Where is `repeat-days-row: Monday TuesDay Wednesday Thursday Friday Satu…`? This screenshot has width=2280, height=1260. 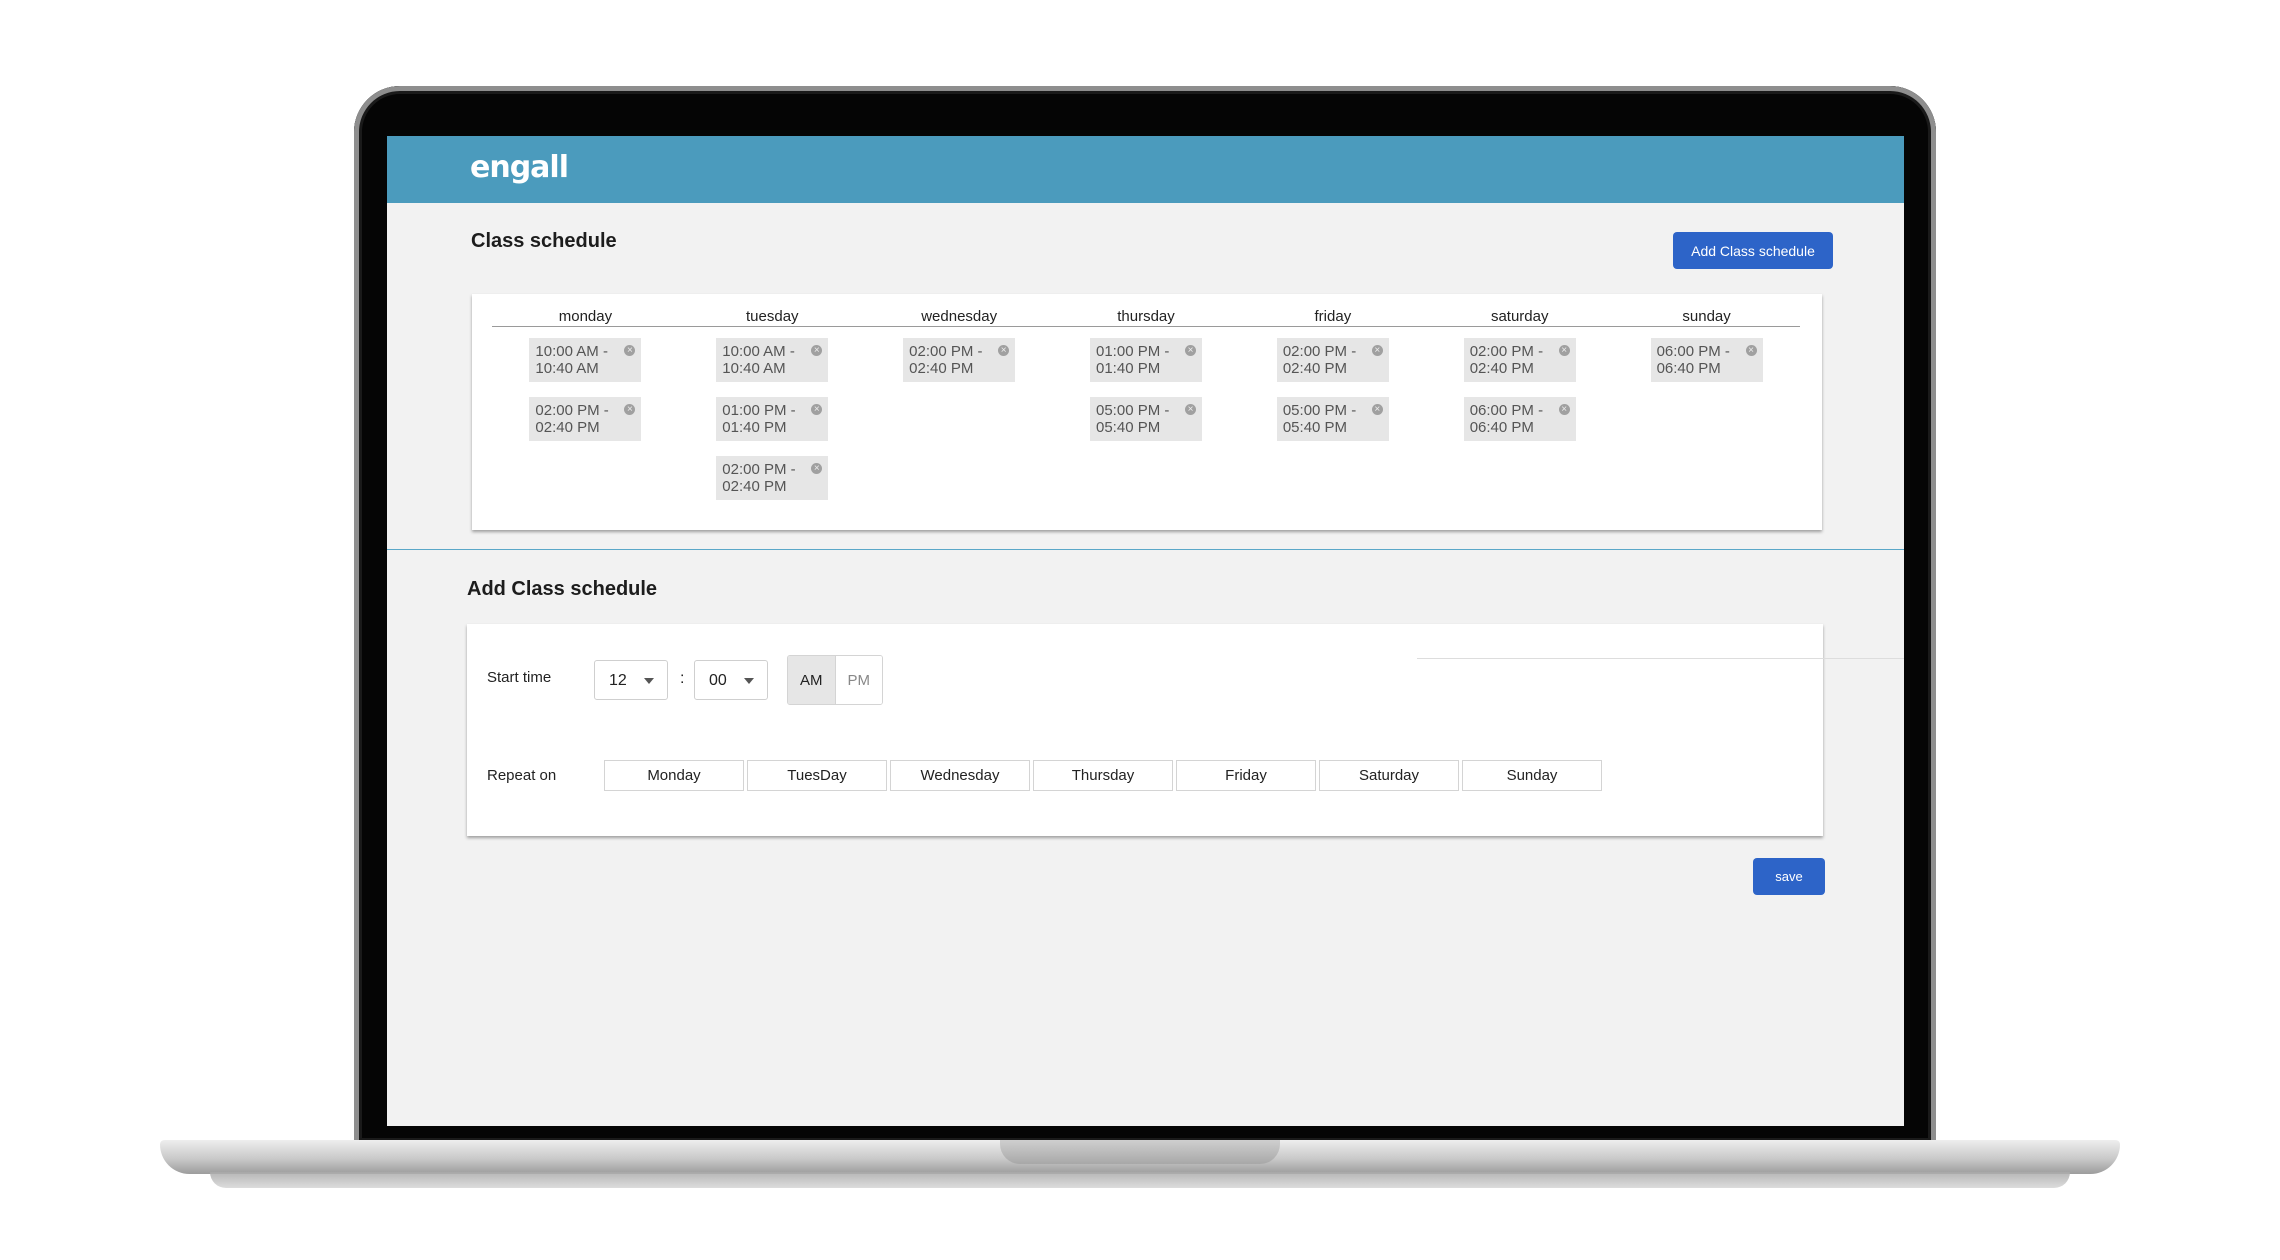
repeat-days-row: Monday TuesDay Wednesday Thursday Friday Satu… is located at coordinates (1103, 775).